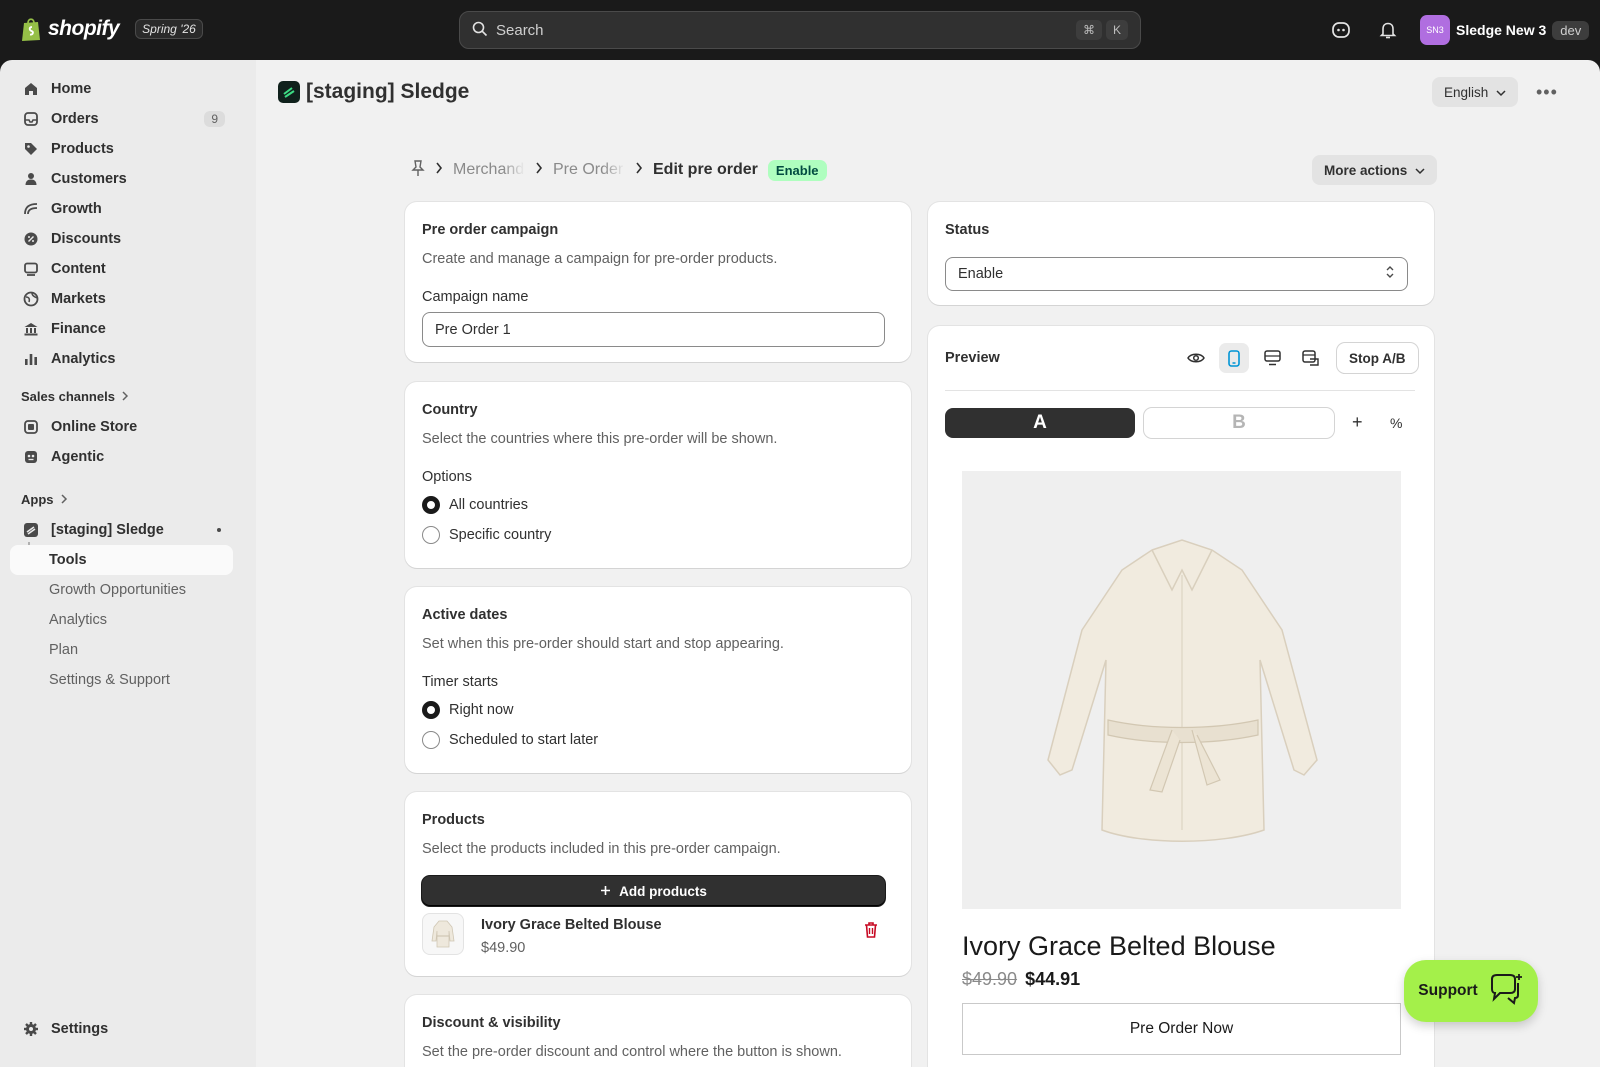 The image size is (1600, 1067). What do you see at coordinates (1375, 170) in the screenshot?
I see `more-actions-button: More actions` at bounding box center [1375, 170].